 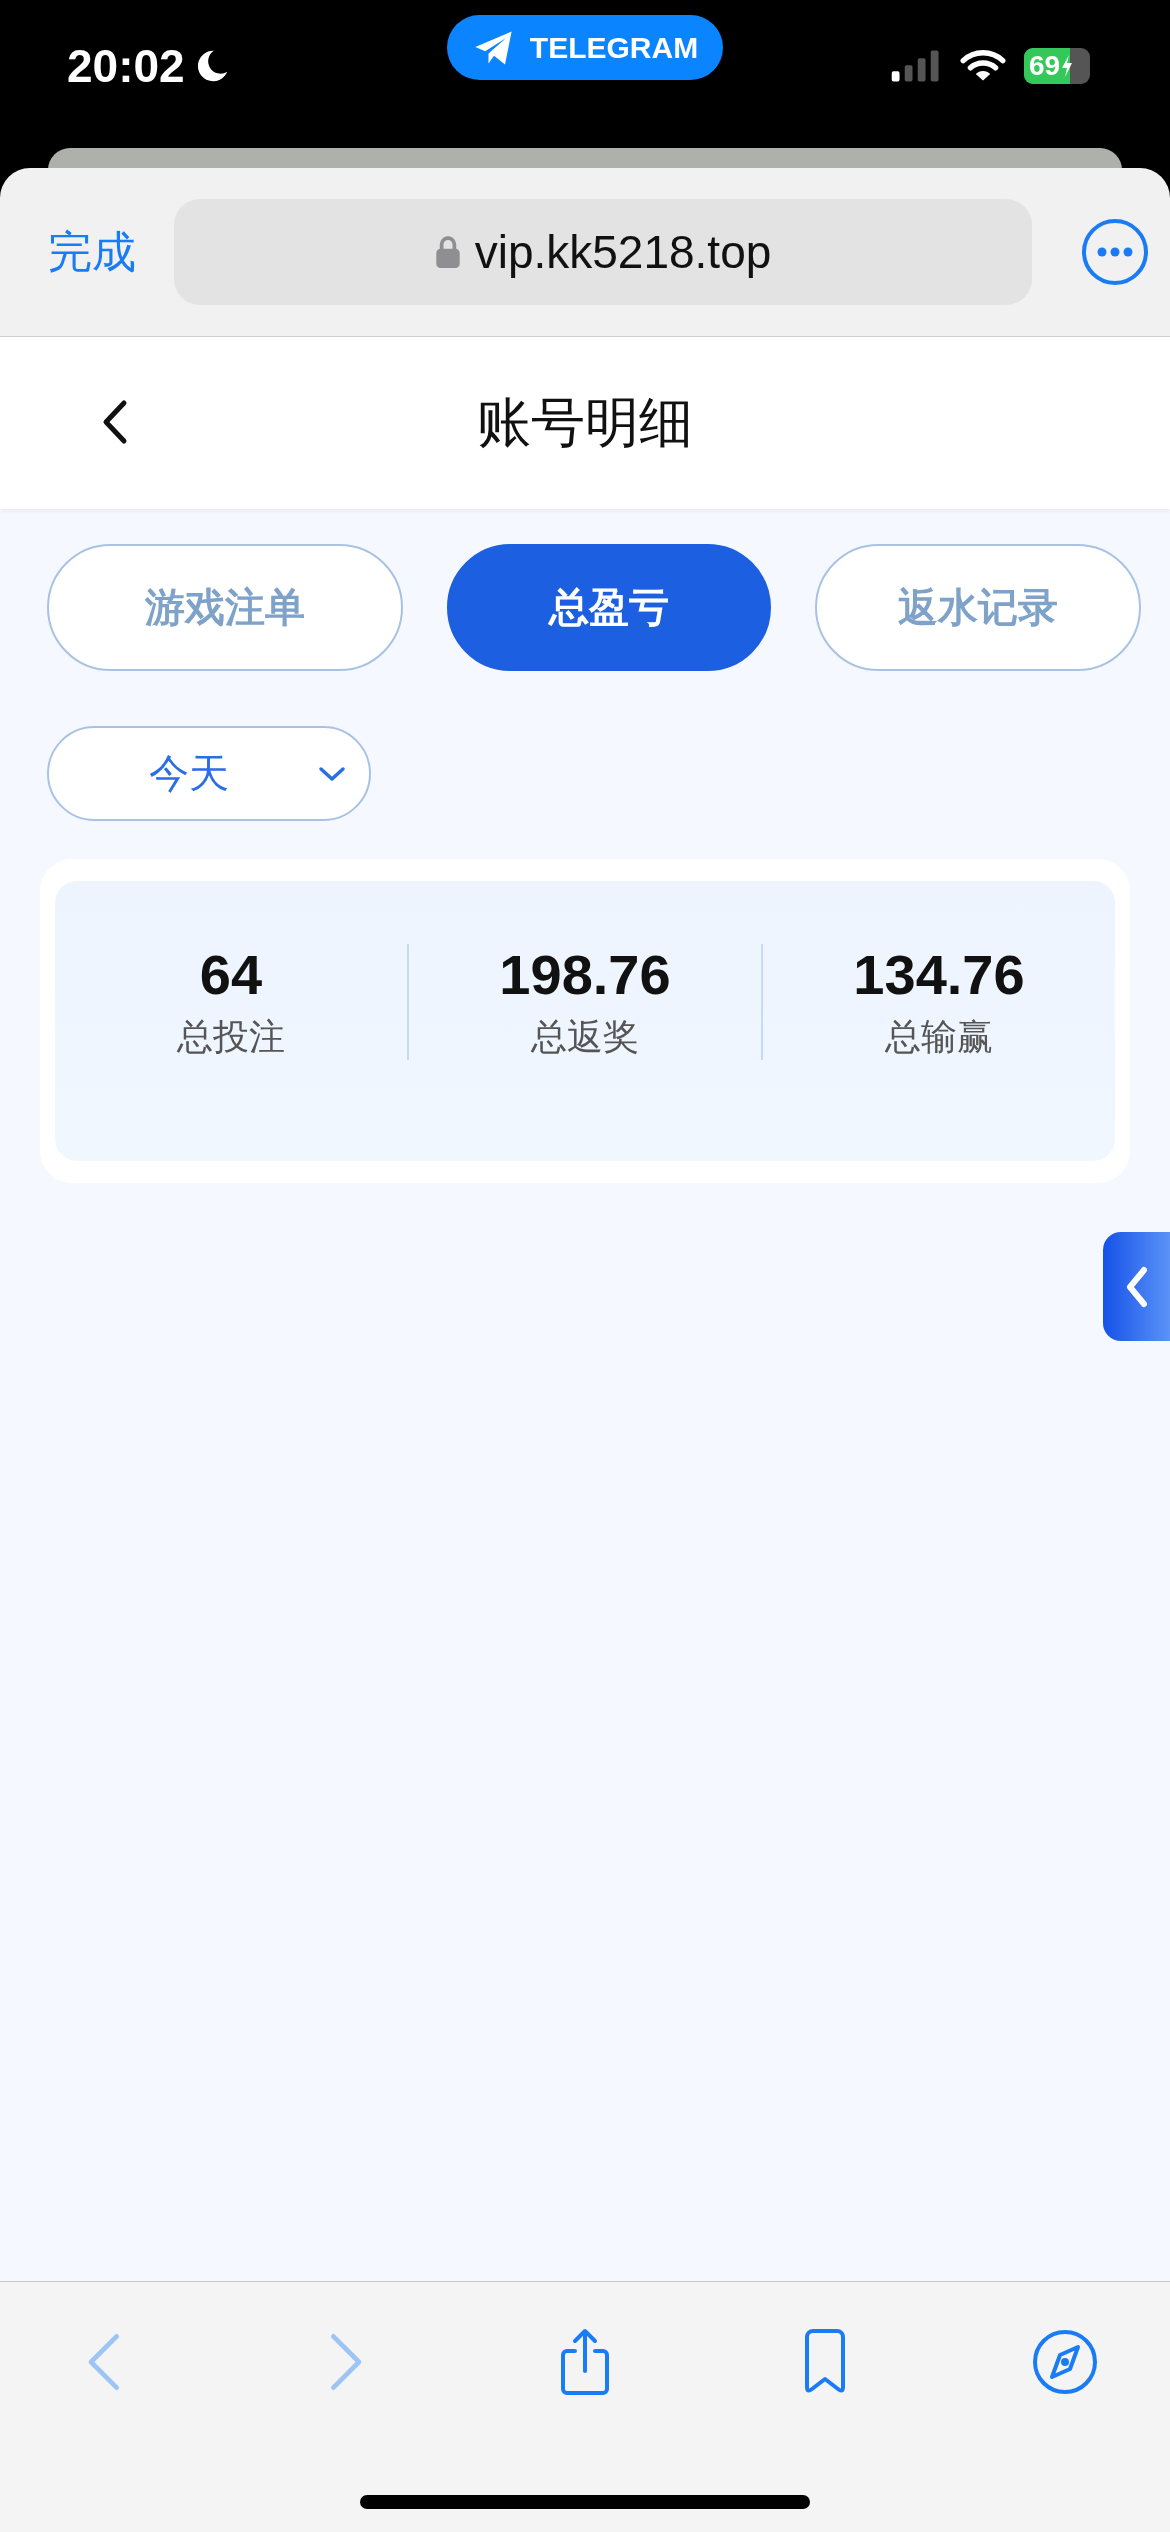 I want to click on url-text: vip.kk5218.top, so click(x=623, y=252).